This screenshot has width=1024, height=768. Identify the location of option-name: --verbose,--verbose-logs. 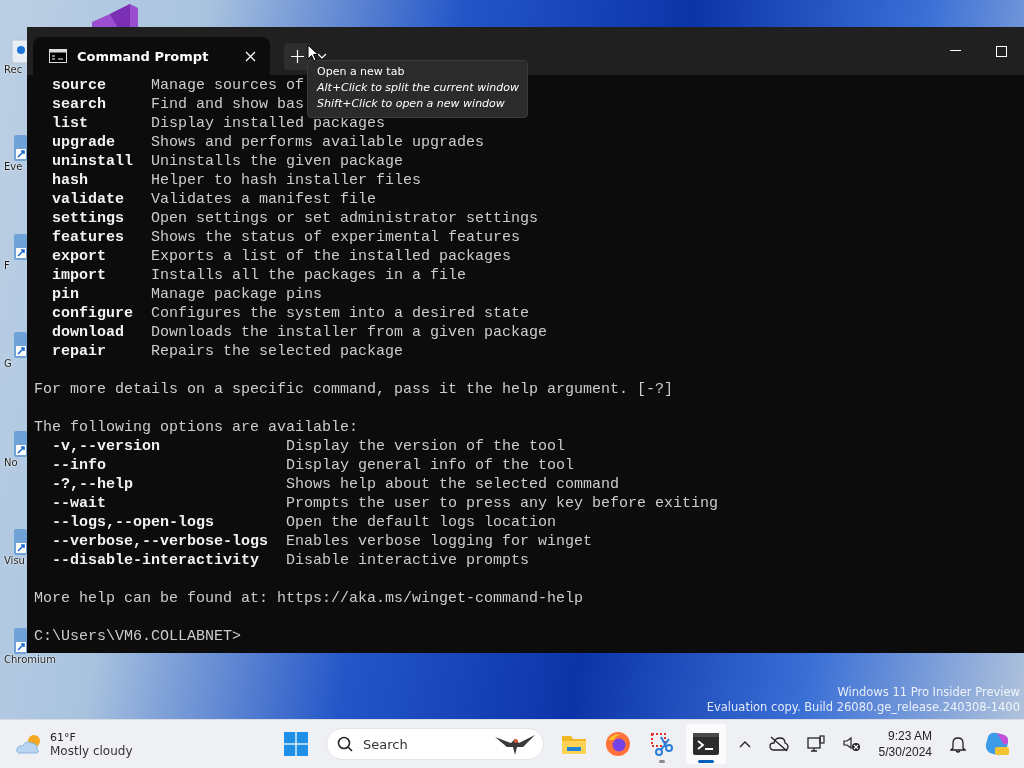
(160, 541).